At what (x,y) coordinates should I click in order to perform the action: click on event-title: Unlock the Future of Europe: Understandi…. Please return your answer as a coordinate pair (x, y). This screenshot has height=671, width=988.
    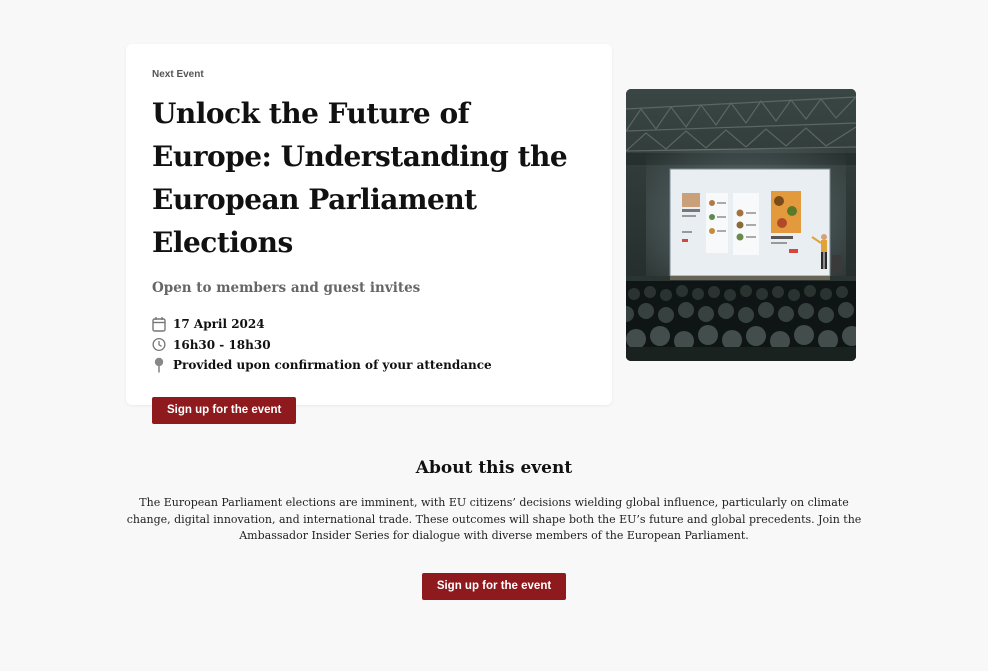
    Looking at the image, I should click on (360, 178).